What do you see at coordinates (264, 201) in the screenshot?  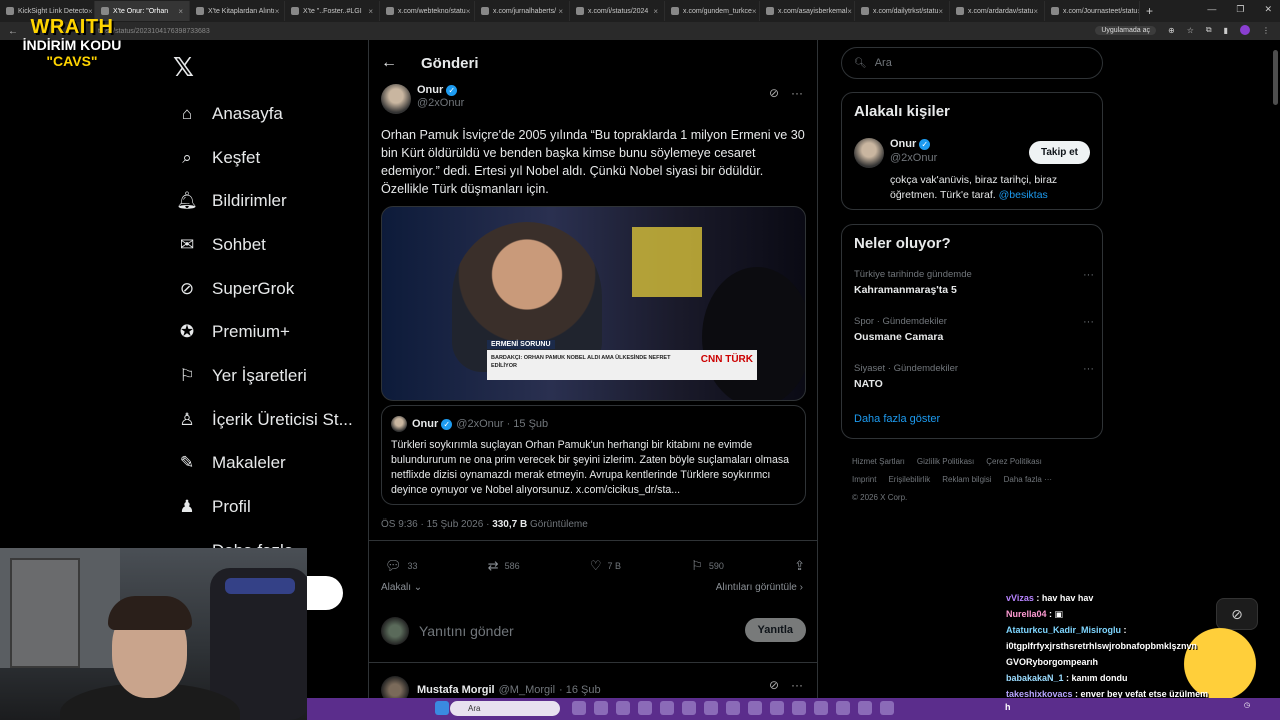 I see `sidebar-item-3: 🔔︎ Bildirimler` at bounding box center [264, 201].